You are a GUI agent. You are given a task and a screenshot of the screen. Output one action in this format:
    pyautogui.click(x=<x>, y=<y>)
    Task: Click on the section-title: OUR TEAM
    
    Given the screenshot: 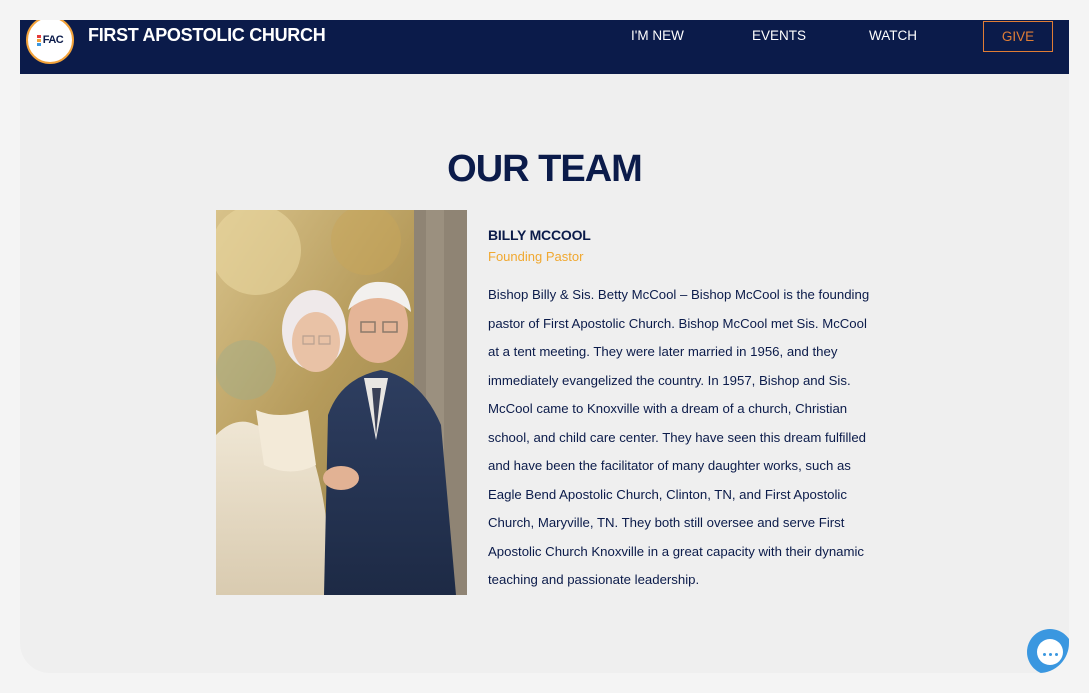 What is the action you would take?
    pyautogui.click(x=545, y=169)
    